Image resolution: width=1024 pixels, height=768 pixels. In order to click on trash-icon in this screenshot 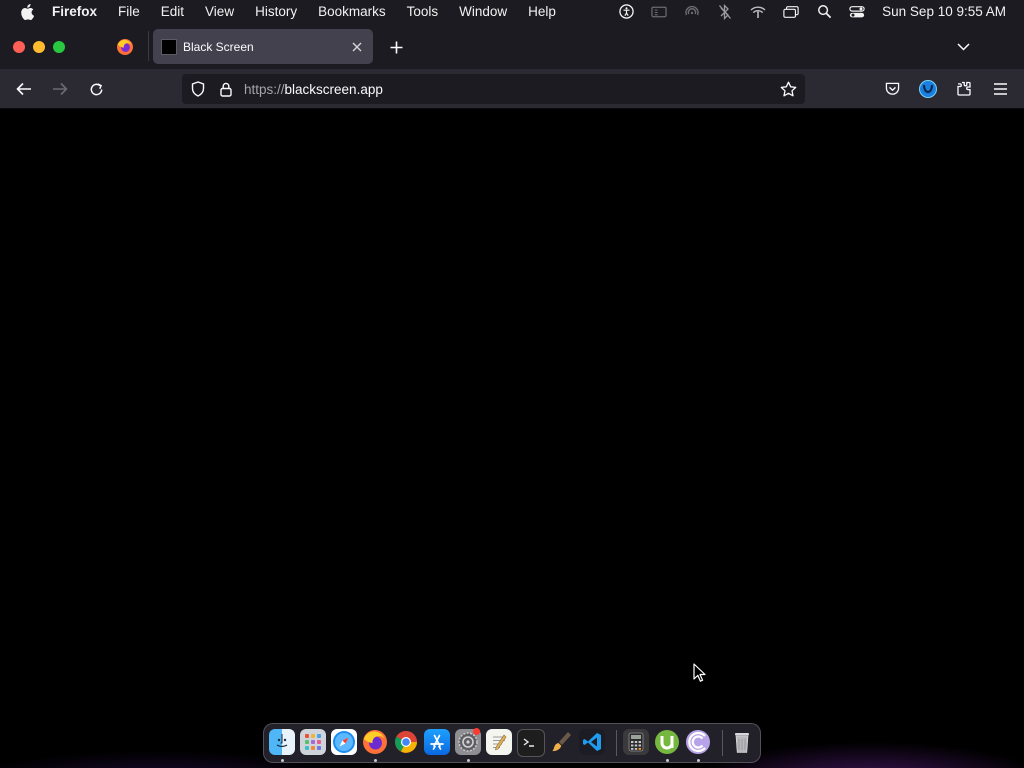, I will do `click(742, 742)`.